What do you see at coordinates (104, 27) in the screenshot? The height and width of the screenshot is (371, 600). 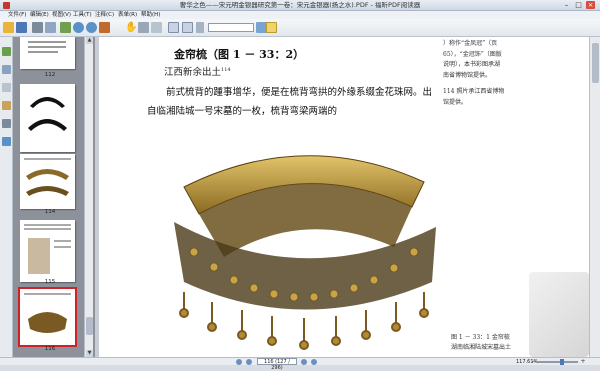 I see `rotate-icon` at bounding box center [104, 27].